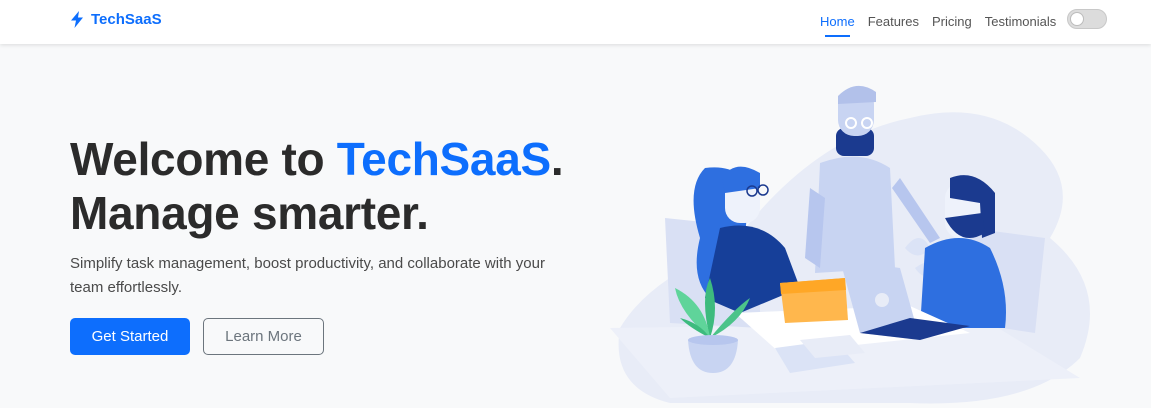 The image size is (1151, 408). What do you see at coordinates (126, 19) in the screenshot?
I see `brand-name: TechSaaS` at bounding box center [126, 19].